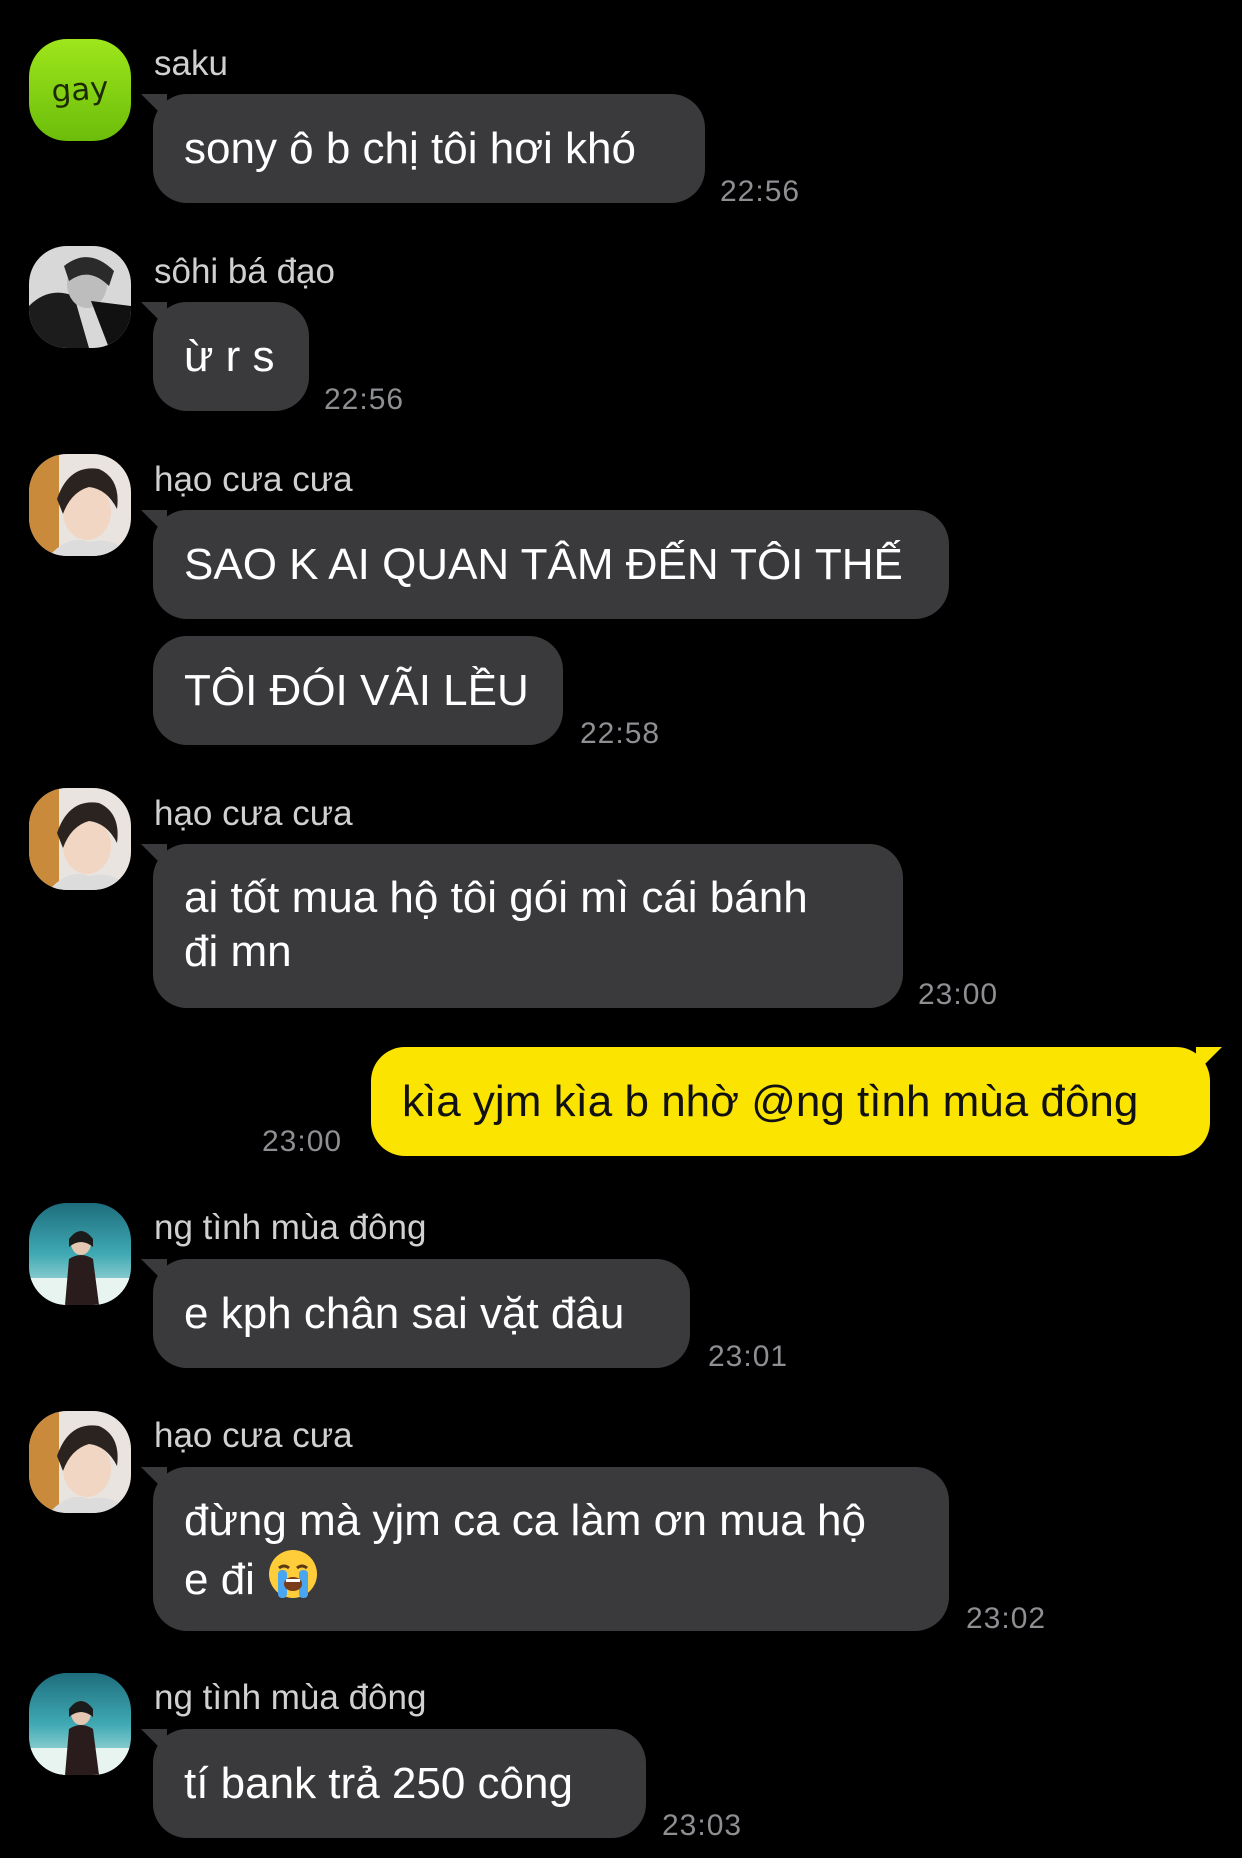 The height and width of the screenshot is (1858, 1242). I want to click on avatar-saku: gay, so click(80, 90).